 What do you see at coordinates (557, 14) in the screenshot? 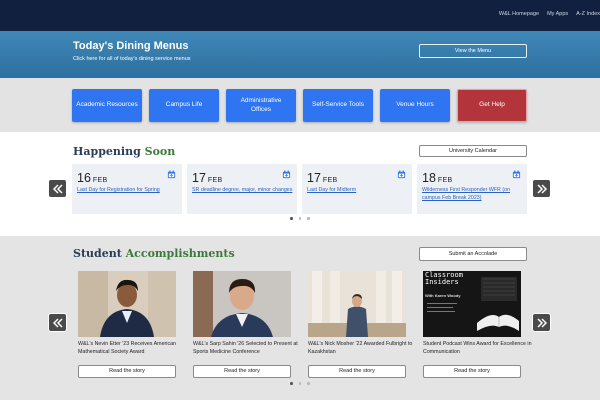
I see `my-apps-link: My Apps` at bounding box center [557, 14].